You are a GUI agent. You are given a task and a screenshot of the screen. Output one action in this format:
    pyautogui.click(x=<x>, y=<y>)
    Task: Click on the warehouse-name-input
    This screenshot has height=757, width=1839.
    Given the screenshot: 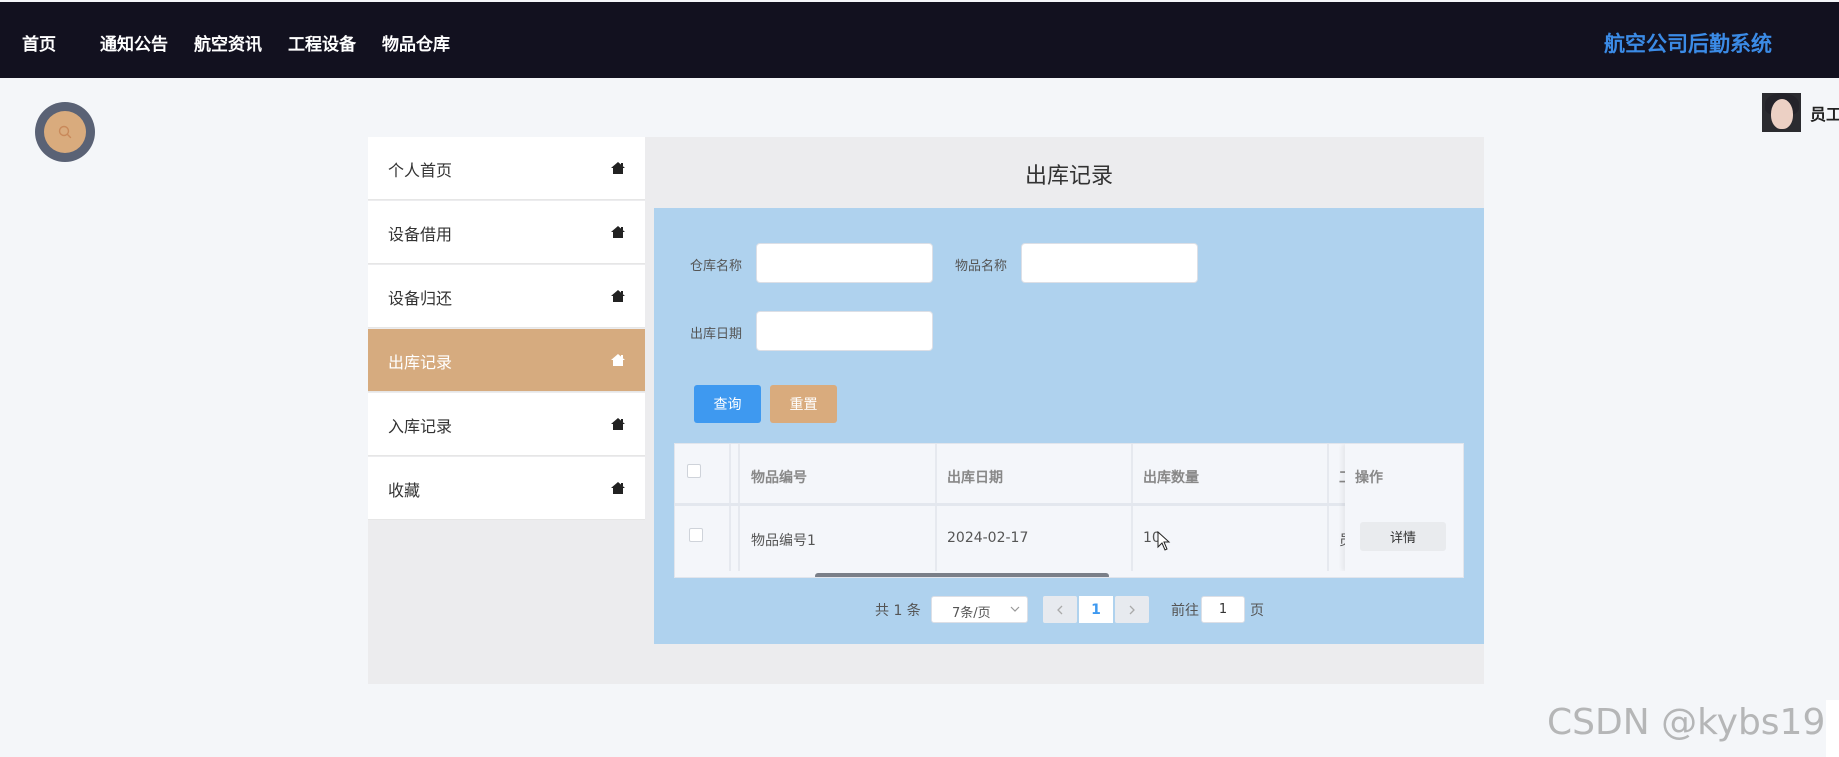 What is the action you would take?
    pyautogui.click(x=844, y=263)
    